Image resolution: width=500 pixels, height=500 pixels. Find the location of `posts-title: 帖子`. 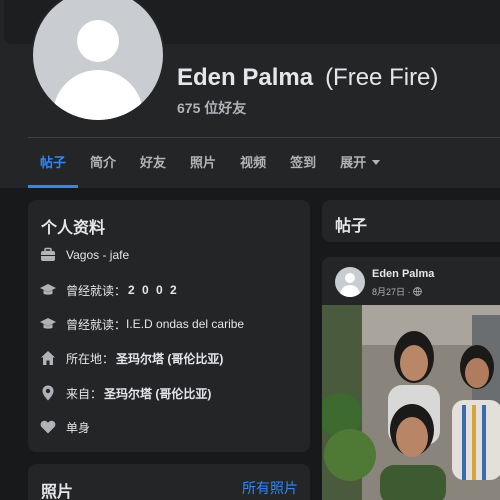

posts-title: 帖子 is located at coordinates (351, 226).